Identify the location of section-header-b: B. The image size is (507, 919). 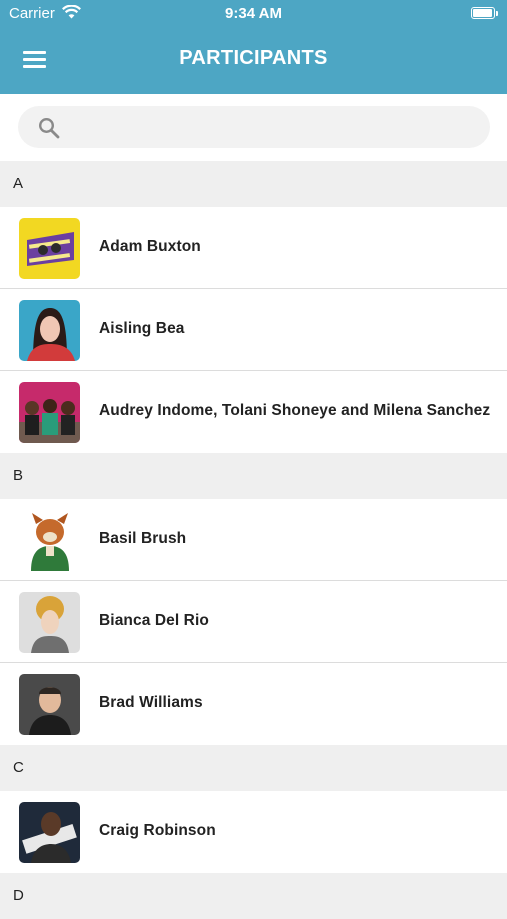
(253, 476).